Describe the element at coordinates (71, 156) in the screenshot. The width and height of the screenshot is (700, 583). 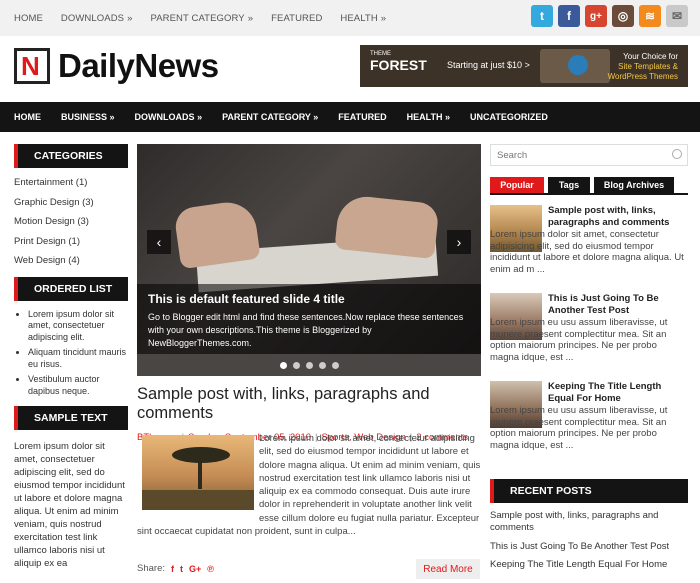
I see `categories-title: CATEGORIES` at that location.